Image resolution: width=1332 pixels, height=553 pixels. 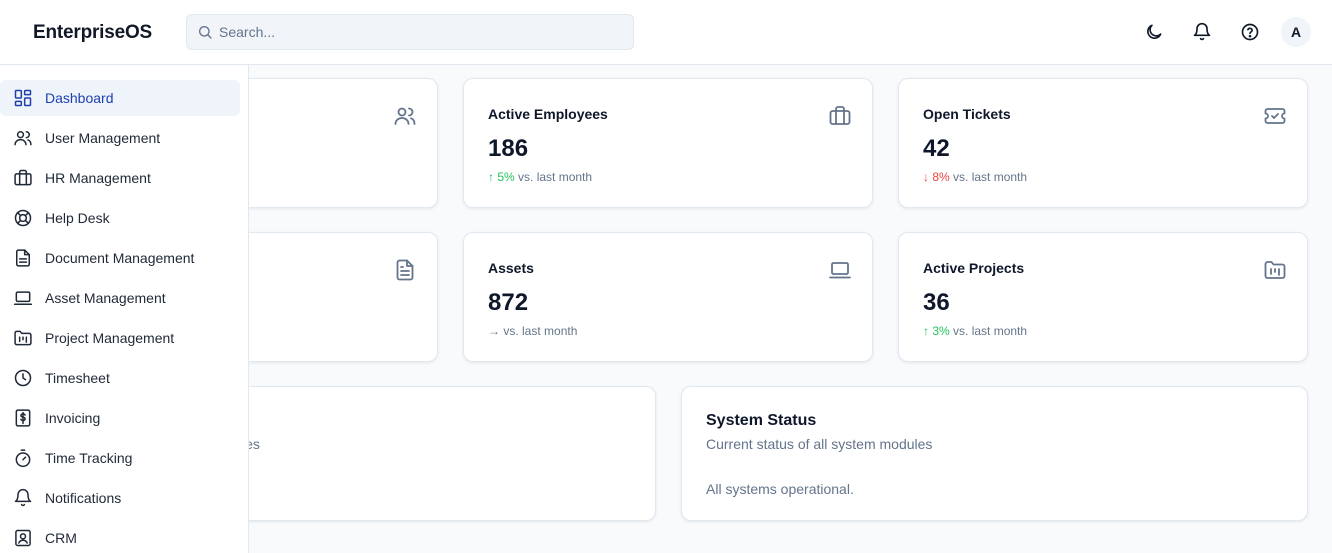 What do you see at coordinates (501, 177) in the screenshot?
I see `trend-up: ↑ 5%` at bounding box center [501, 177].